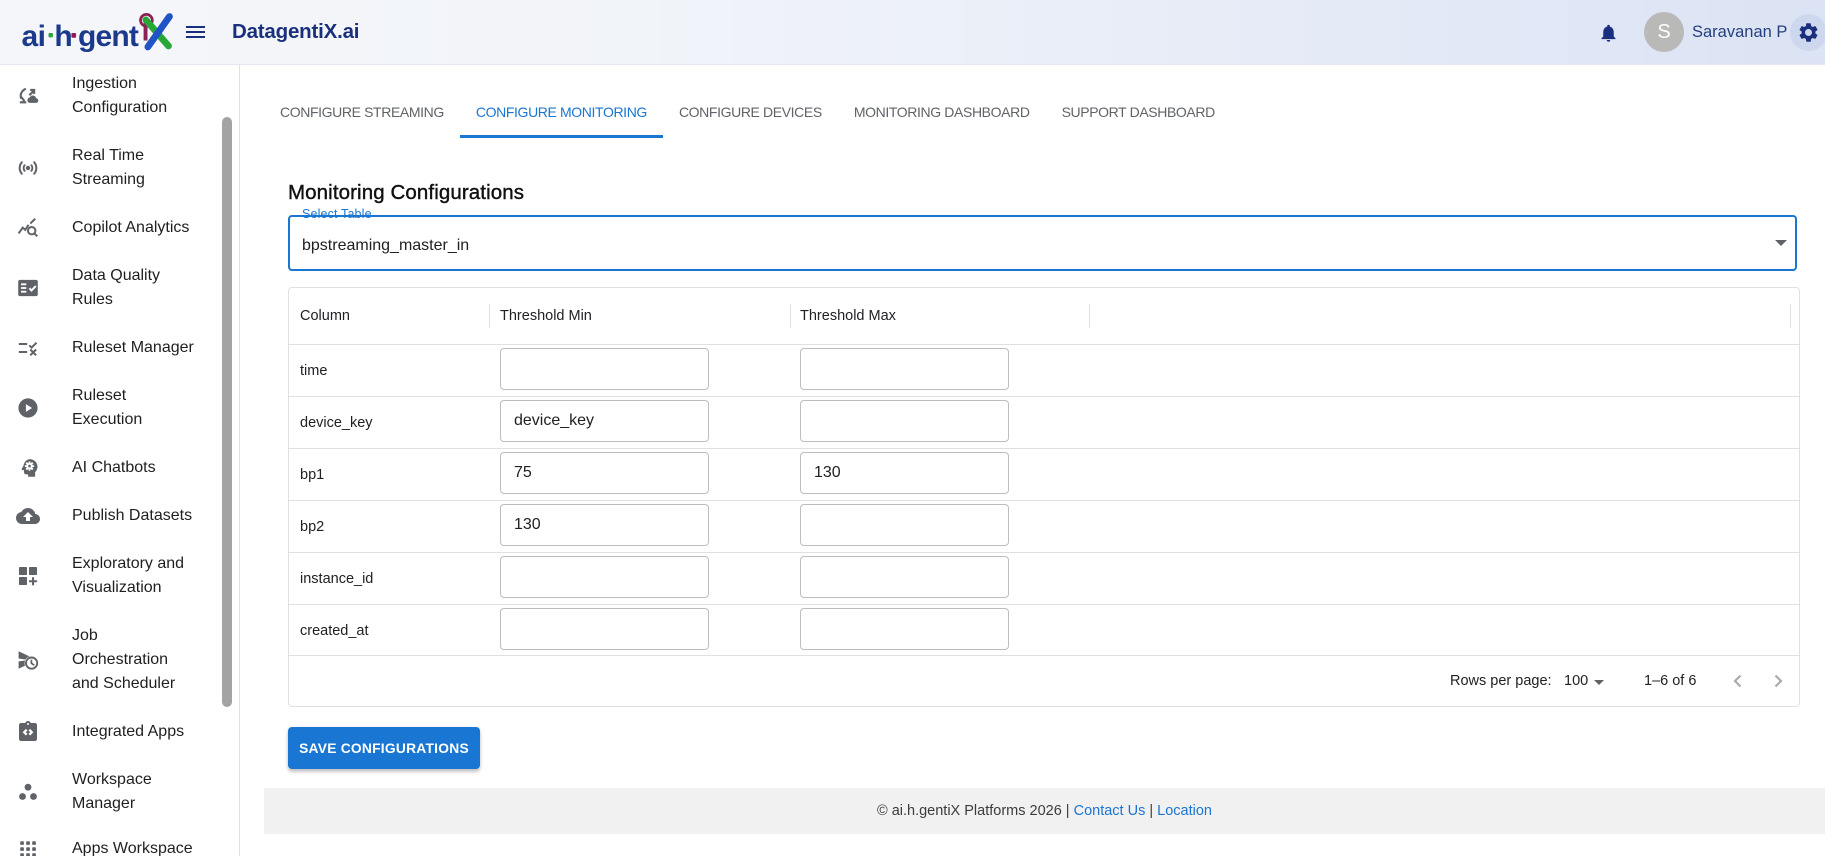 The image size is (1825, 856). Describe the element at coordinates (34, 36) in the screenshot. I see `svg-text: ai` at that location.